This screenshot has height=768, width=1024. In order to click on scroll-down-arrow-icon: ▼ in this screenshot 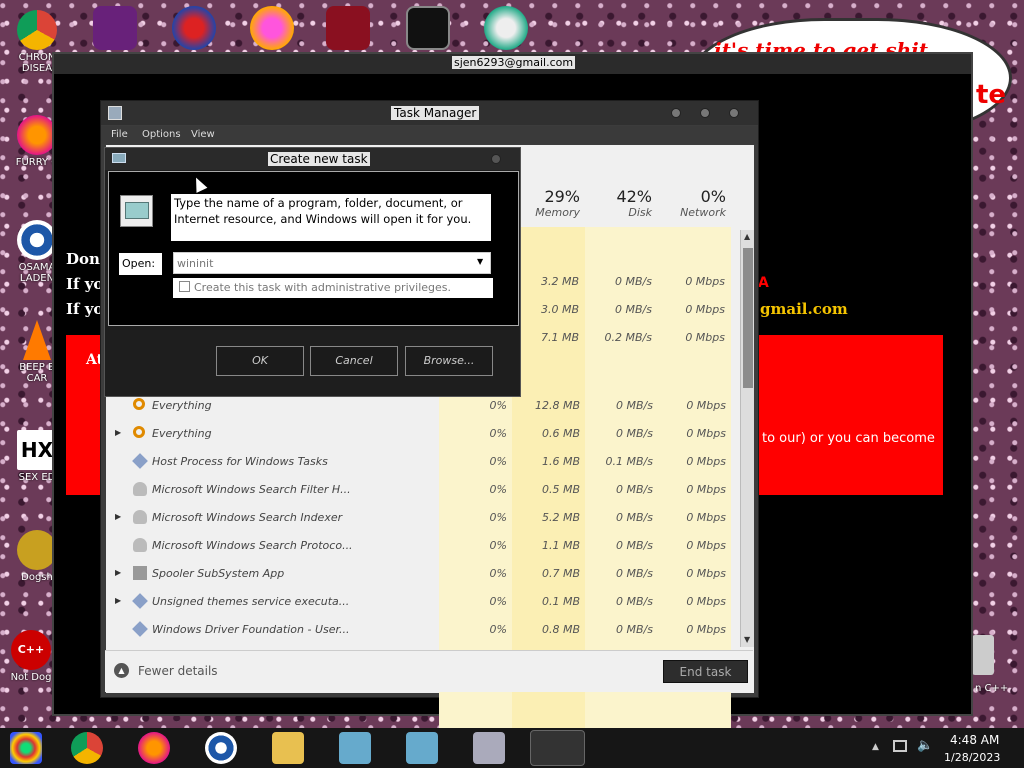, I will do `click(747, 639)`.